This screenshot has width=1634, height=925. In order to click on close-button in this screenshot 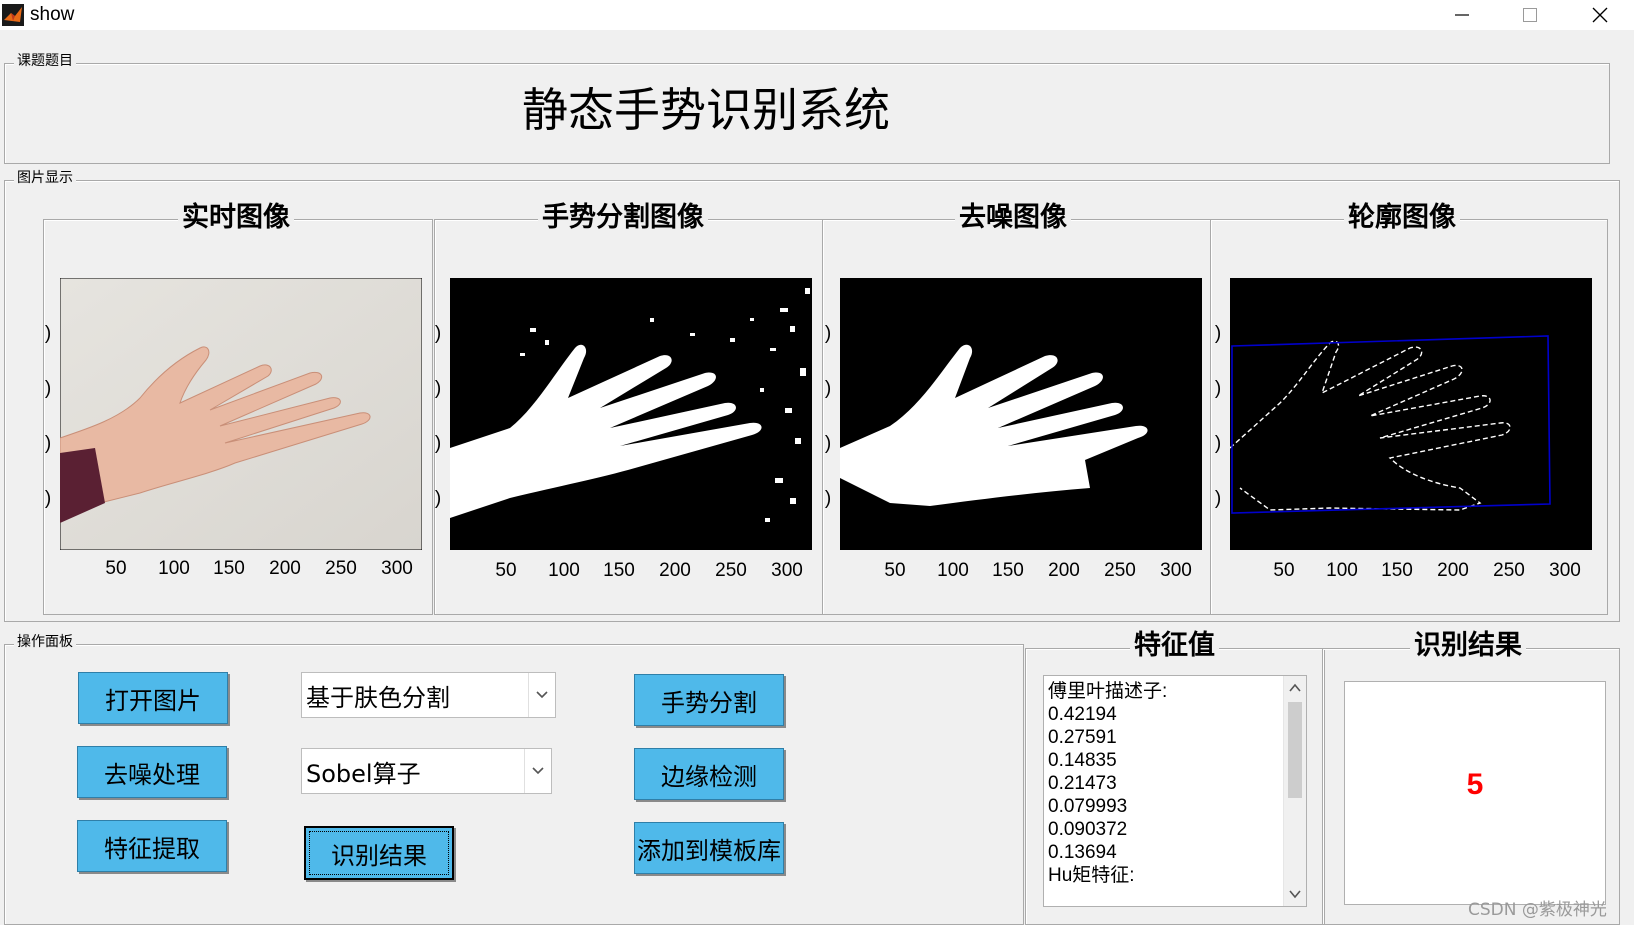, I will do `click(1600, 15)`.